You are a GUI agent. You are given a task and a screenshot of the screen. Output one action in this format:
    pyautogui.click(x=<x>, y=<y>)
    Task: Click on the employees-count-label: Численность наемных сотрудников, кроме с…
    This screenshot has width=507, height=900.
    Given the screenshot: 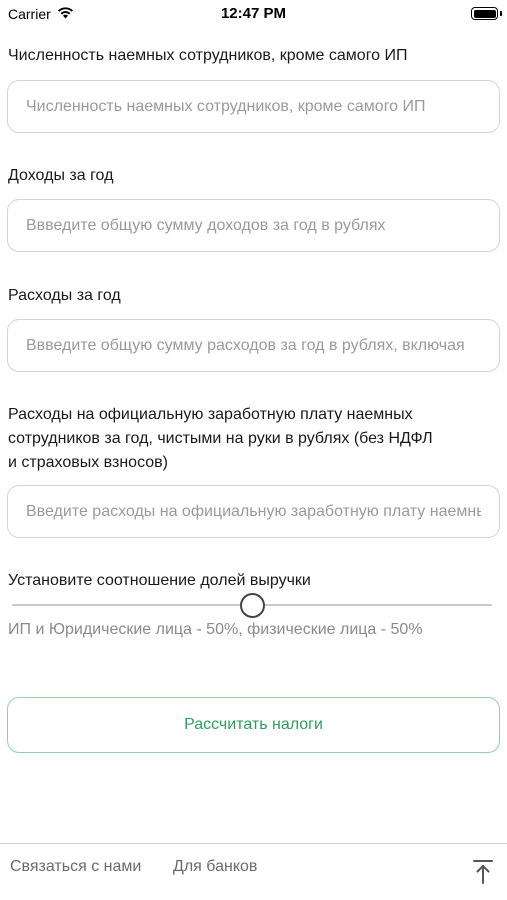 What is the action you would take?
    pyautogui.click(x=208, y=55)
    